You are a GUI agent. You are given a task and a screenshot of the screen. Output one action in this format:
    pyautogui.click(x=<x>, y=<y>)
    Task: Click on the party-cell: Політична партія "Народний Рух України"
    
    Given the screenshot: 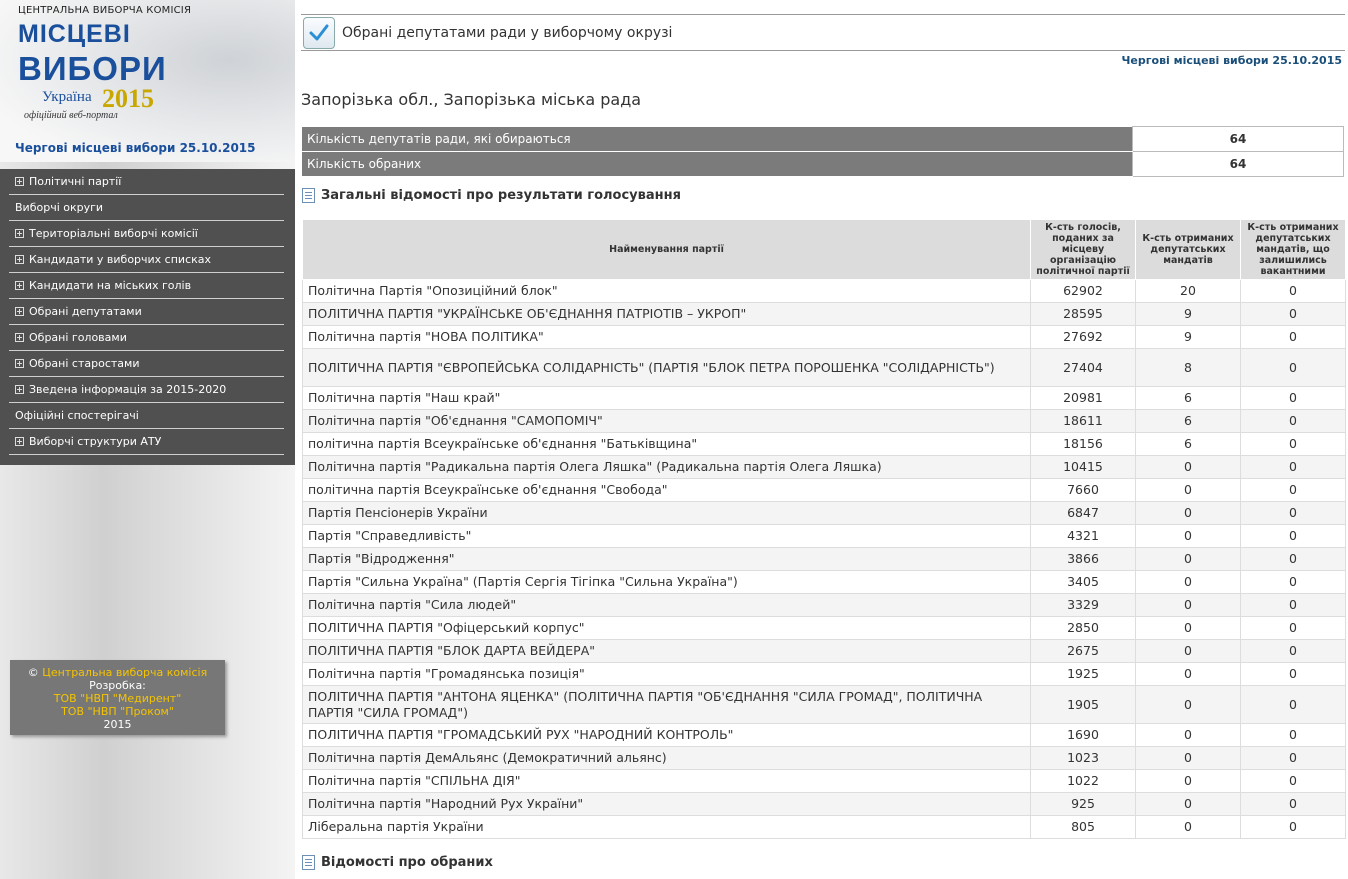 What is the action you would take?
    pyautogui.click(x=666, y=804)
    